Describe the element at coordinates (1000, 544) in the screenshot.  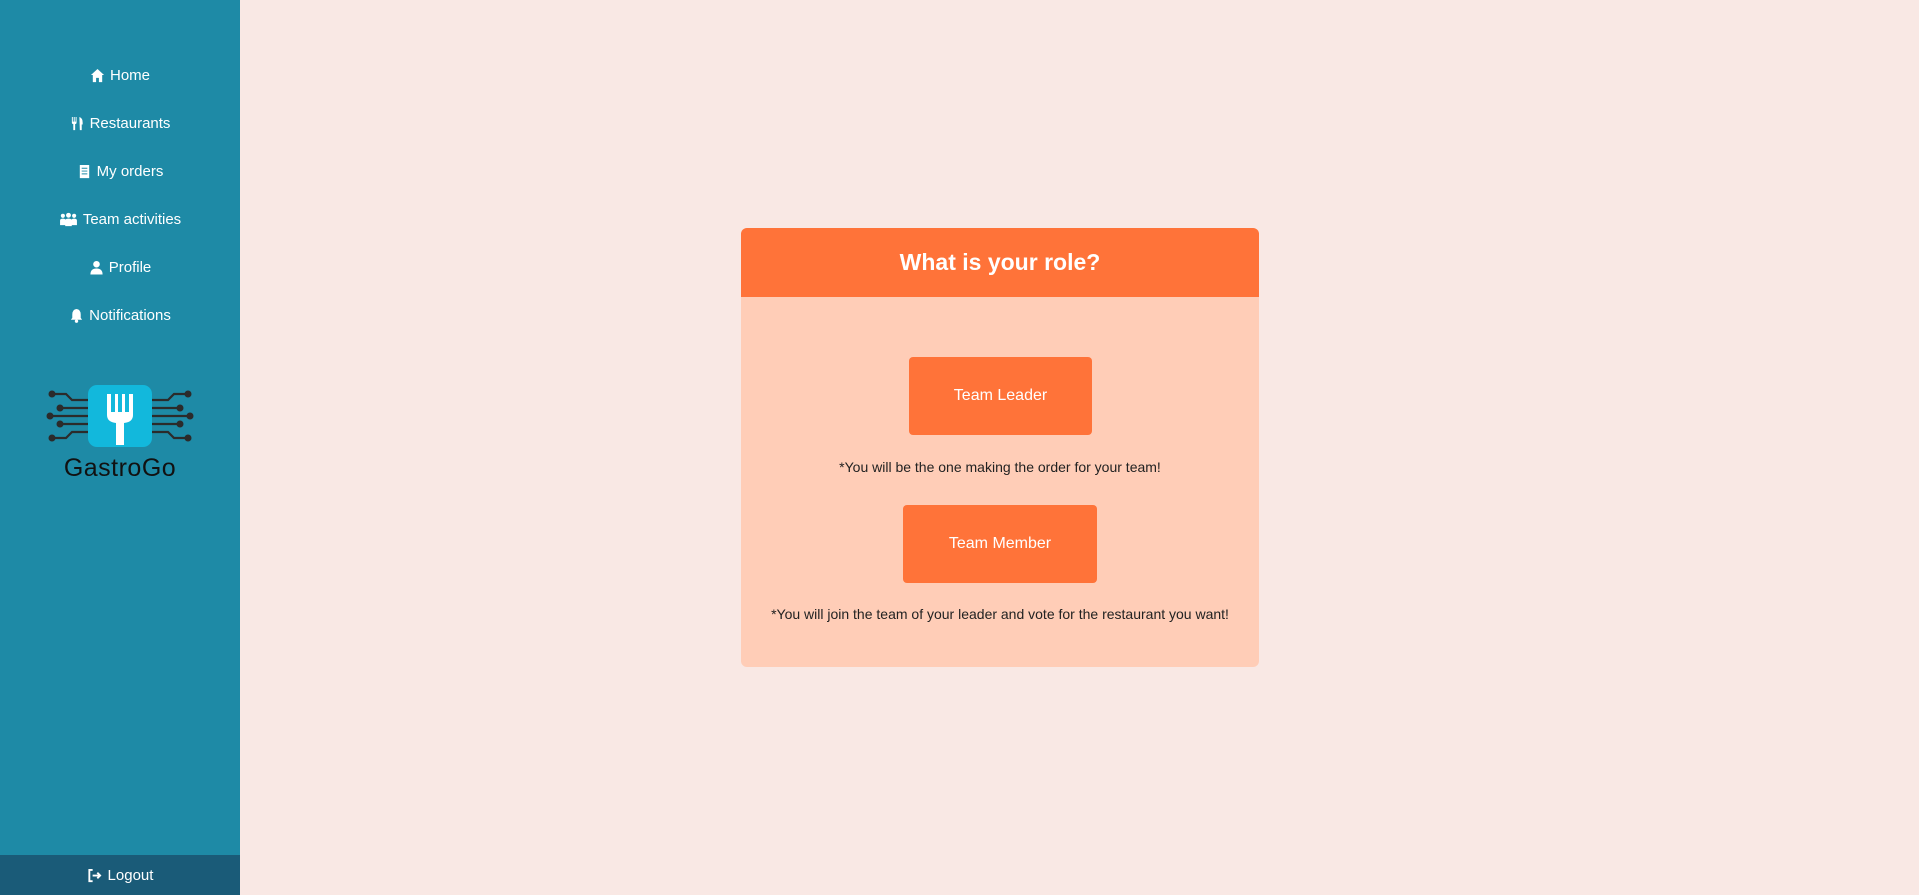
I see `team-member-button: Team Member` at that location.